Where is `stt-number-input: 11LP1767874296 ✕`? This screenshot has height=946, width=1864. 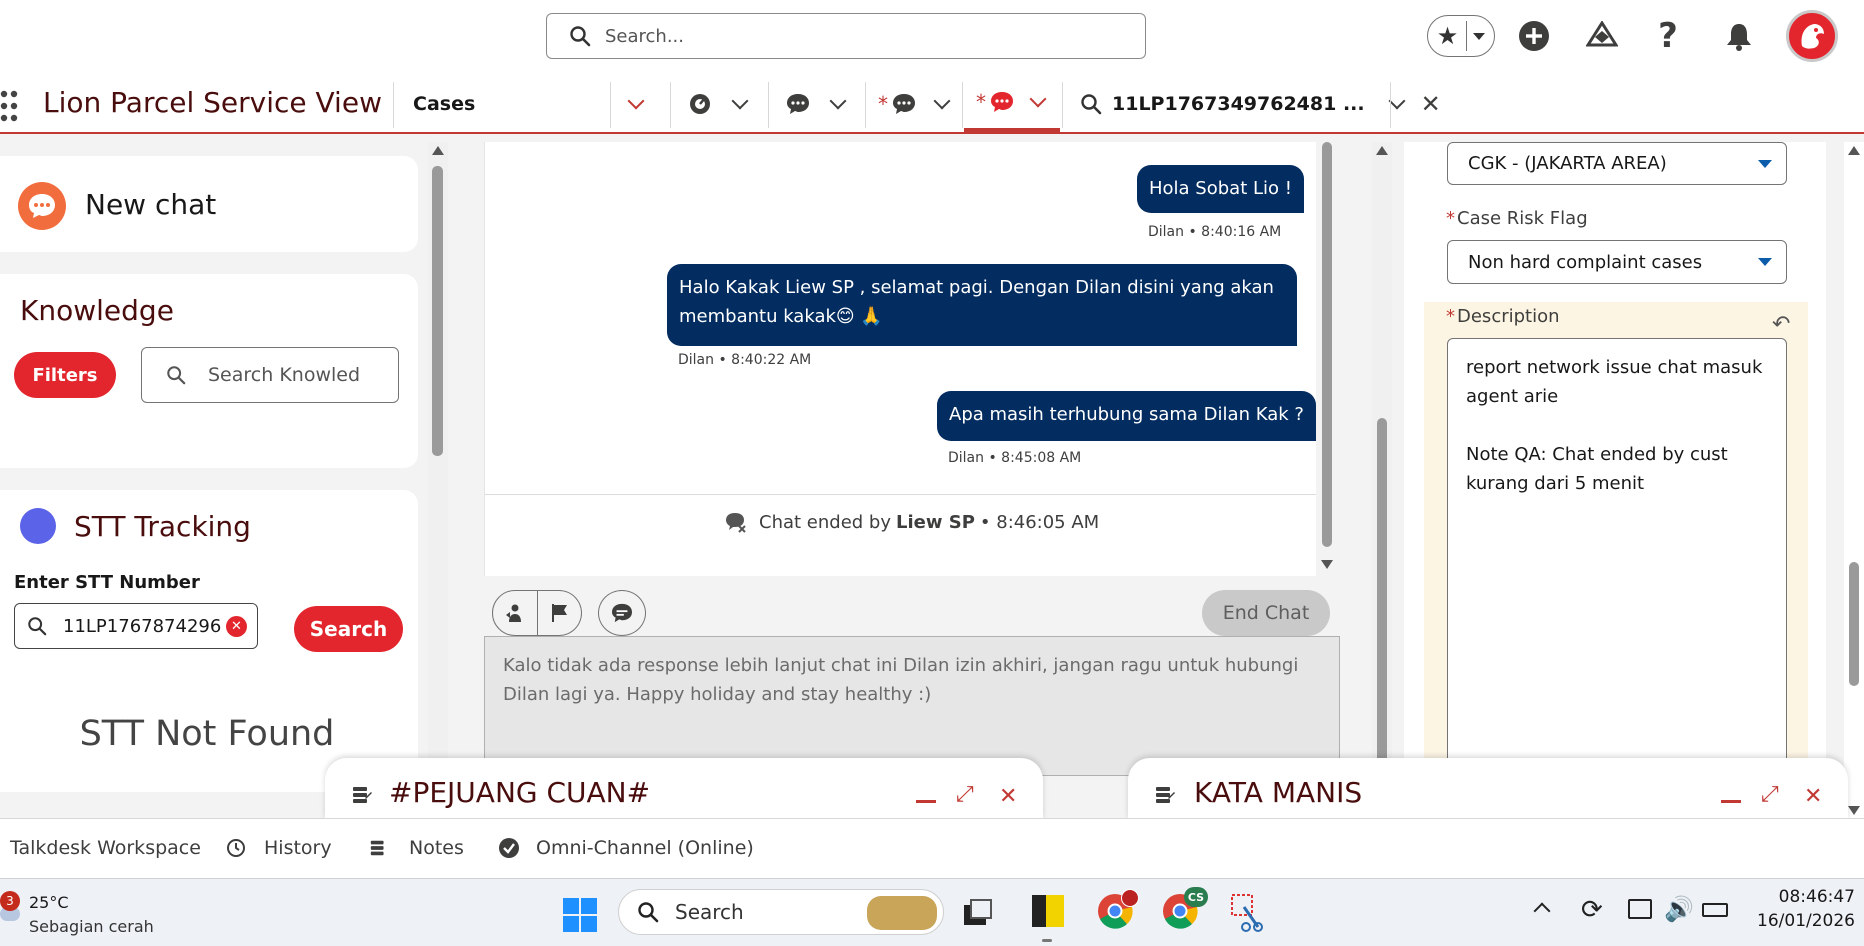
stt-number-input: 11LP1767874296 ✕ is located at coordinates (136, 626).